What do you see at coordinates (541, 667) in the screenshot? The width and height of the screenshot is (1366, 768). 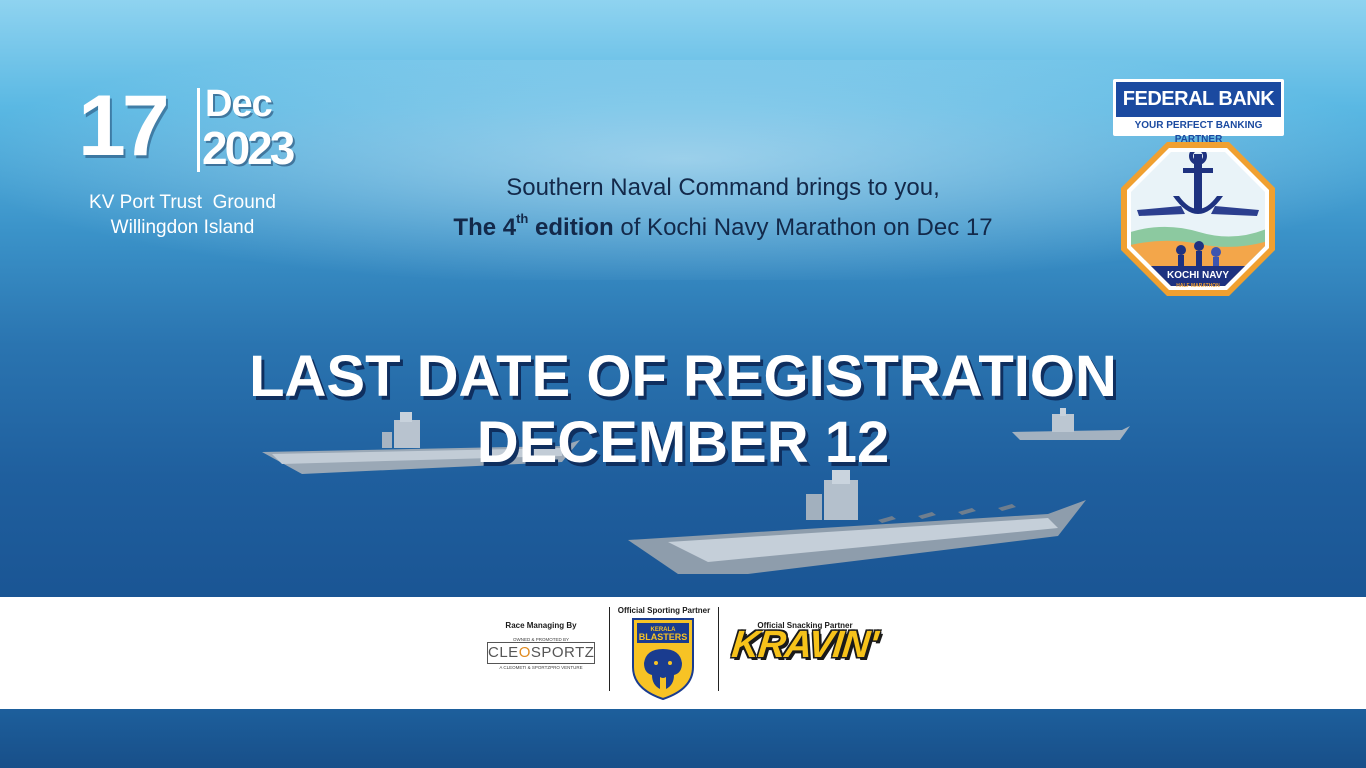 I see `managing-partner-sub: A CLEOMETI & SPORTZPRO VENTURE` at bounding box center [541, 667].